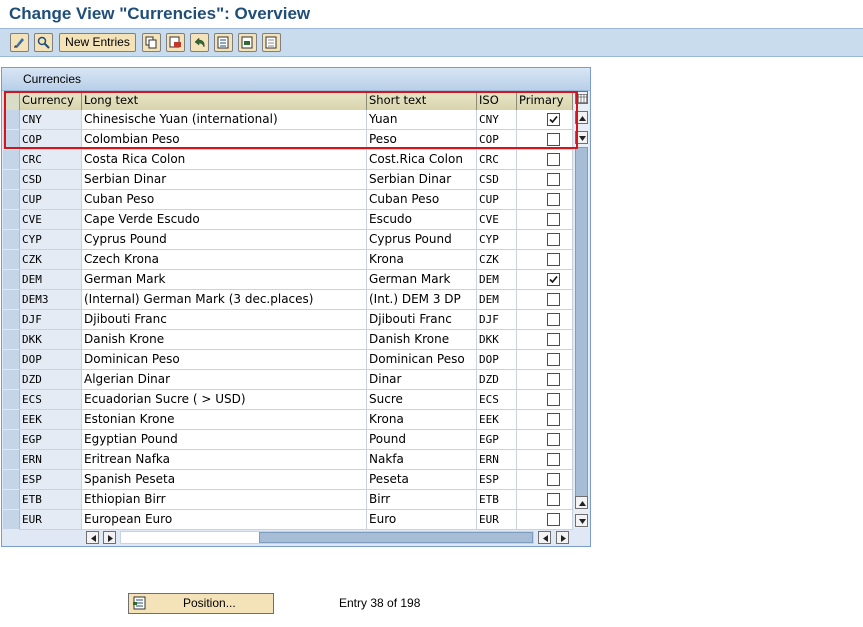 This screenshot has width=863, height=627. What do you see at coordinates (224, 380) in the screenshot?
I see `cell-long-text: Algerian Dinar` at bounding box center [224, 380].